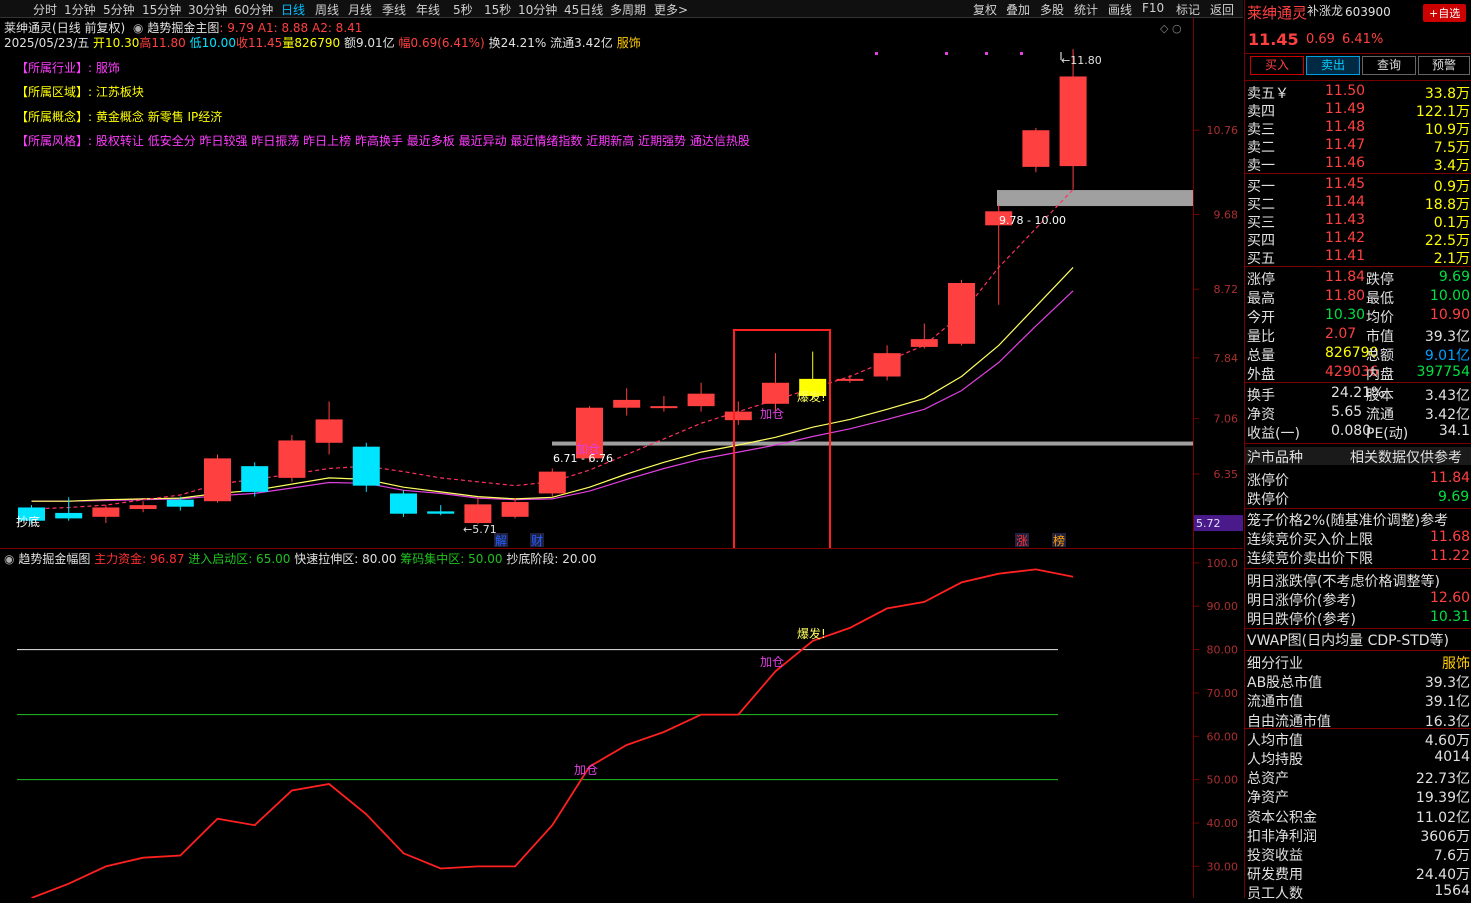  What do you see at coordinates (360, 9) in the screenshot?
I see `period-tab-monthly: 月线` at bounding box center [360, 9].